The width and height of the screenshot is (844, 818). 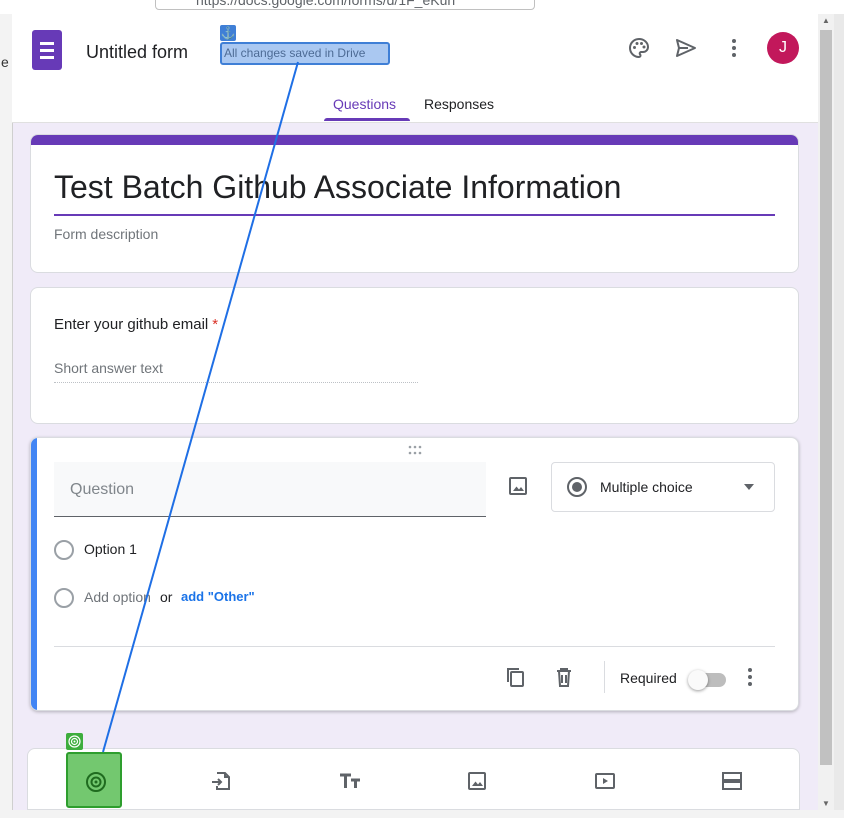 What do you see at coordinates (5, 62) in the screenshot?
I see `left-edge-text: e` at bounding box center [5, 62].